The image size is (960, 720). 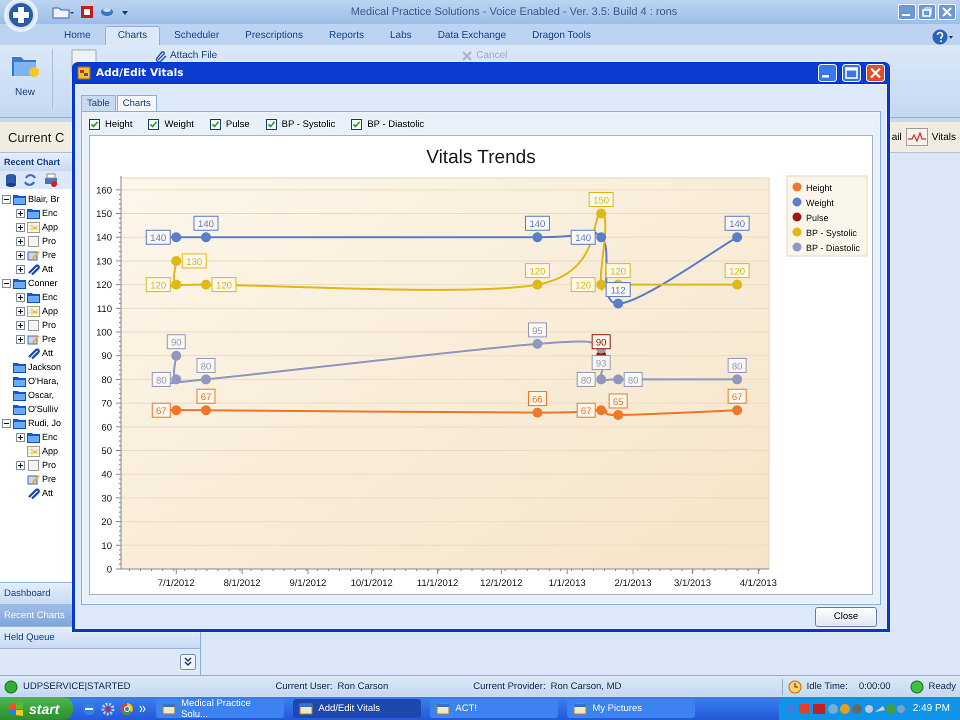 I want to click on tab: Table, so click(x=98, y=103).